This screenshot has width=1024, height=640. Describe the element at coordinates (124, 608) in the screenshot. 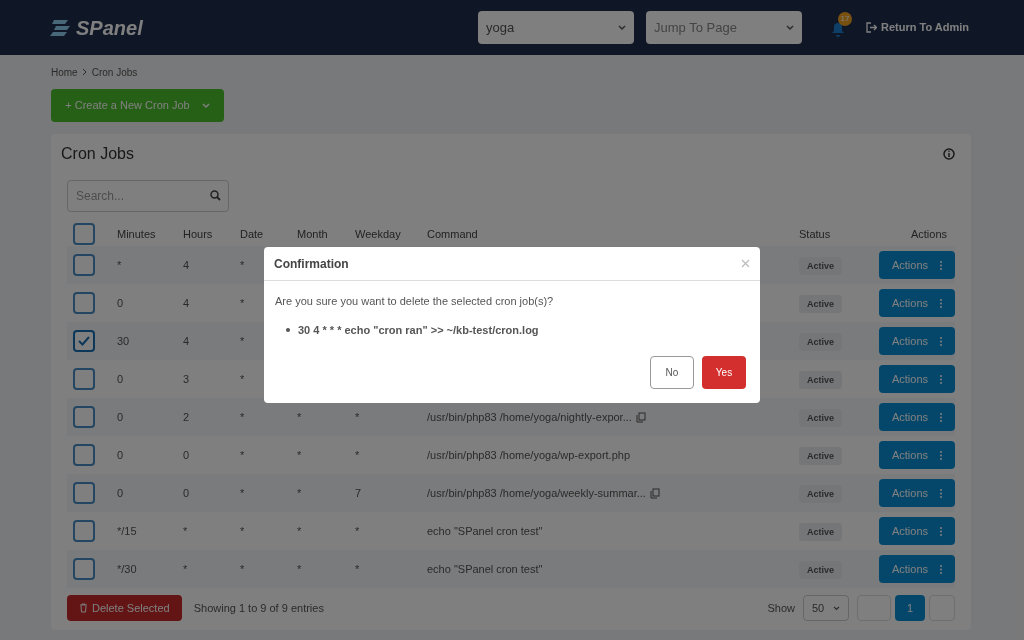

I see `delete-selected-button: Delete Selected` at that location.